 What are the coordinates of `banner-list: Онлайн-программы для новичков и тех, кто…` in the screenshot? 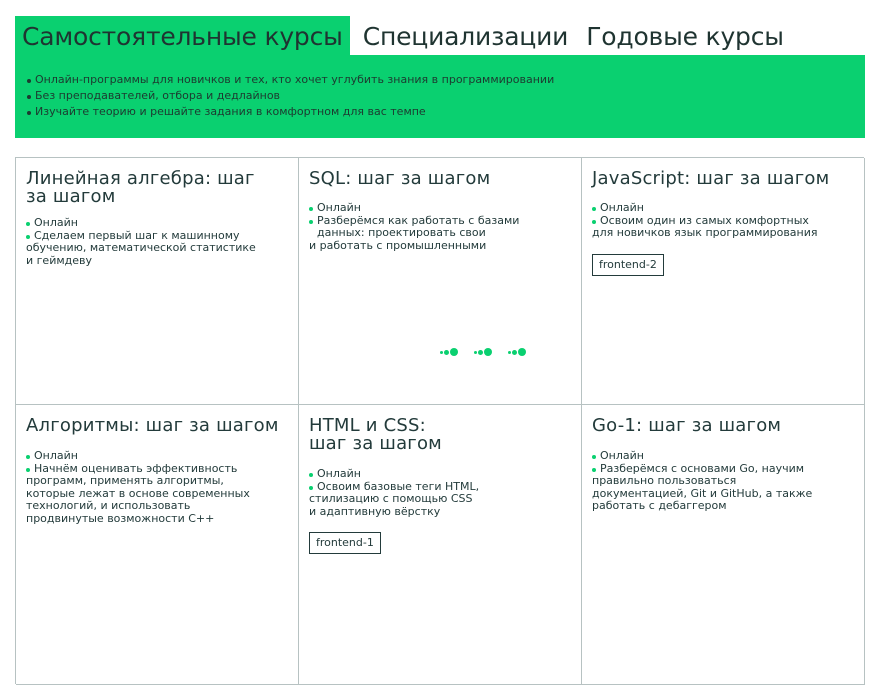 It's located at (446, 96).